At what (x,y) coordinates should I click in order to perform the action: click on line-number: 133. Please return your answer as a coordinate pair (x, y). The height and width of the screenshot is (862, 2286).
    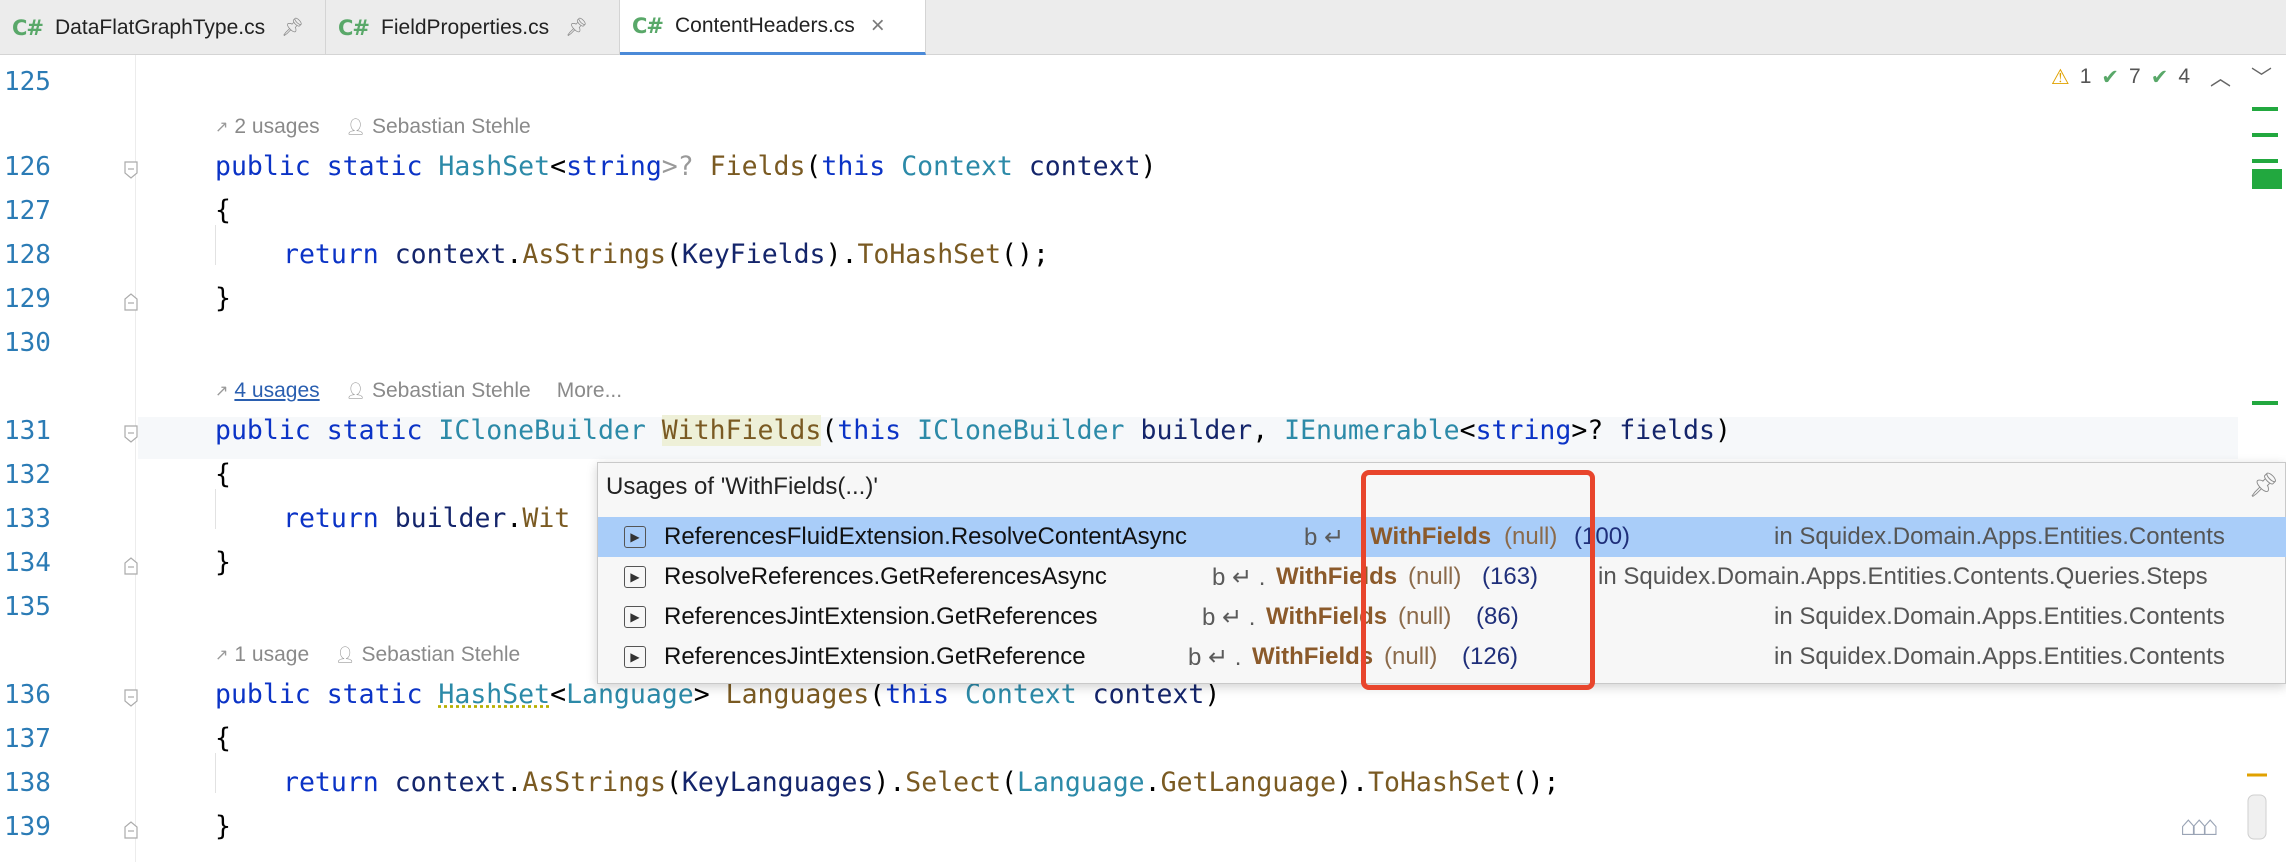
    Looking at the image, I should click on (27, 519).